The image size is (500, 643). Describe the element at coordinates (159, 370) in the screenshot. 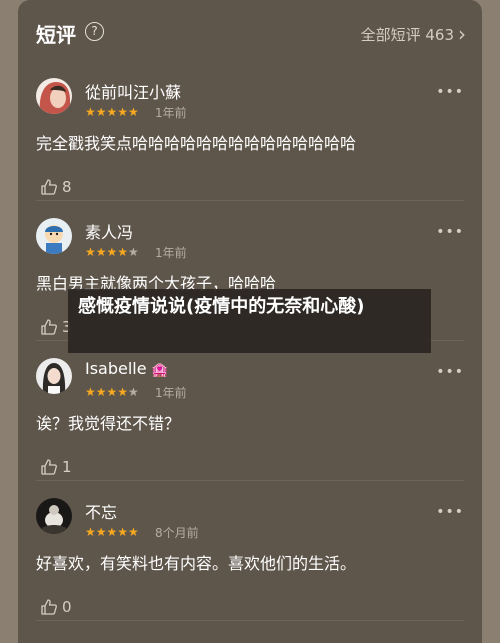

I see `user-badge: 🏩` at that location.